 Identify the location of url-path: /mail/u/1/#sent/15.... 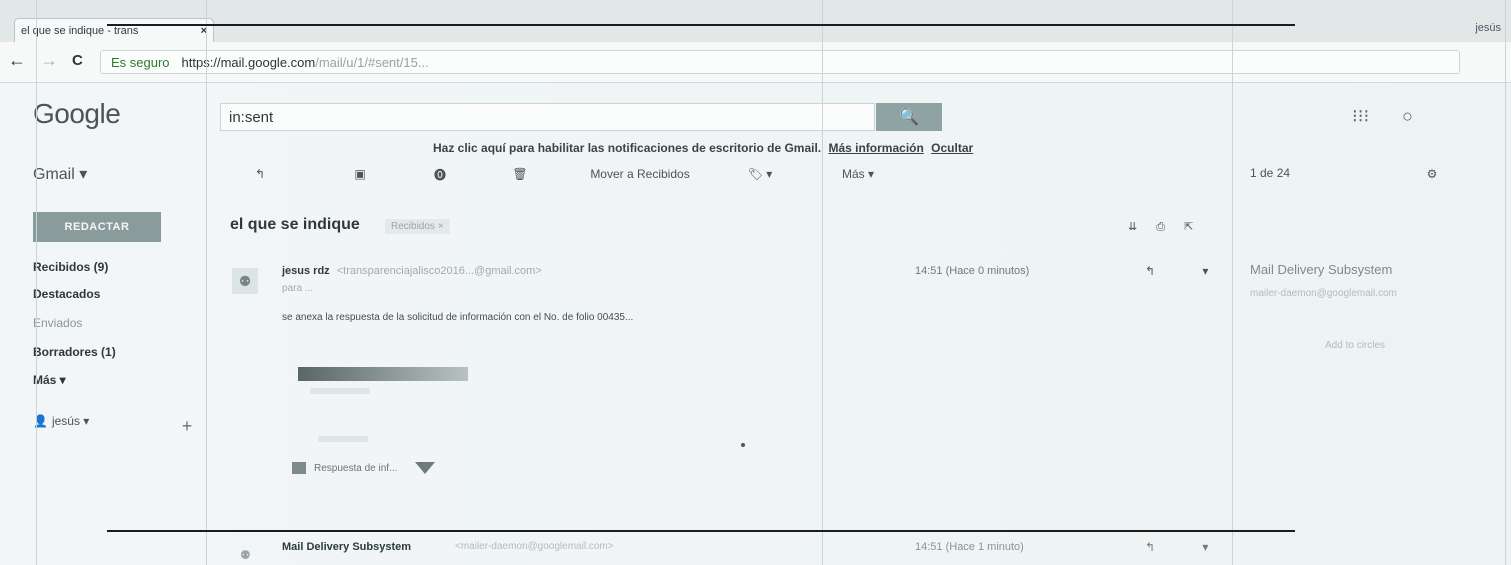
(372, 62).